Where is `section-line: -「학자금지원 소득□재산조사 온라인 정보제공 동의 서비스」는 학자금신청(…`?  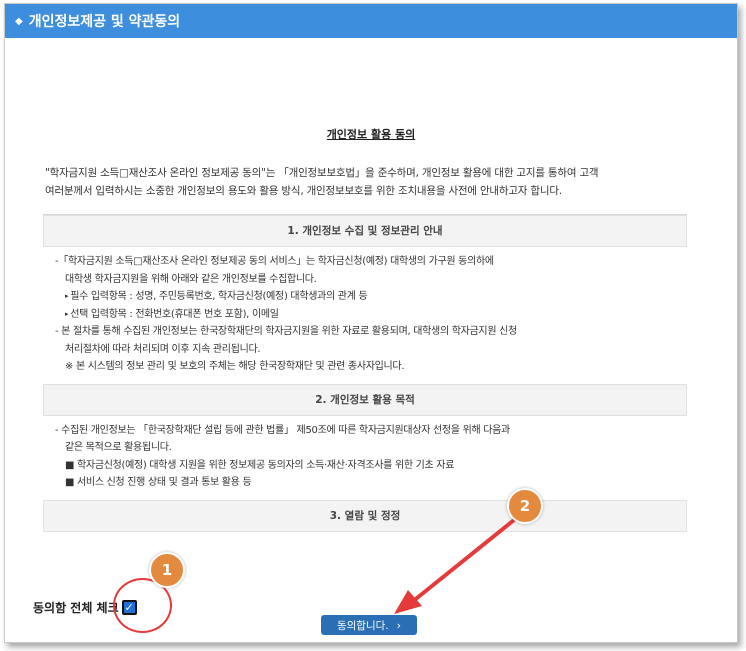
section-line: -「학자금지원 소득□재산조사 온라인 정보제공 동의 서비스」는 학자금신청(… is located at coordinates (274, 261).